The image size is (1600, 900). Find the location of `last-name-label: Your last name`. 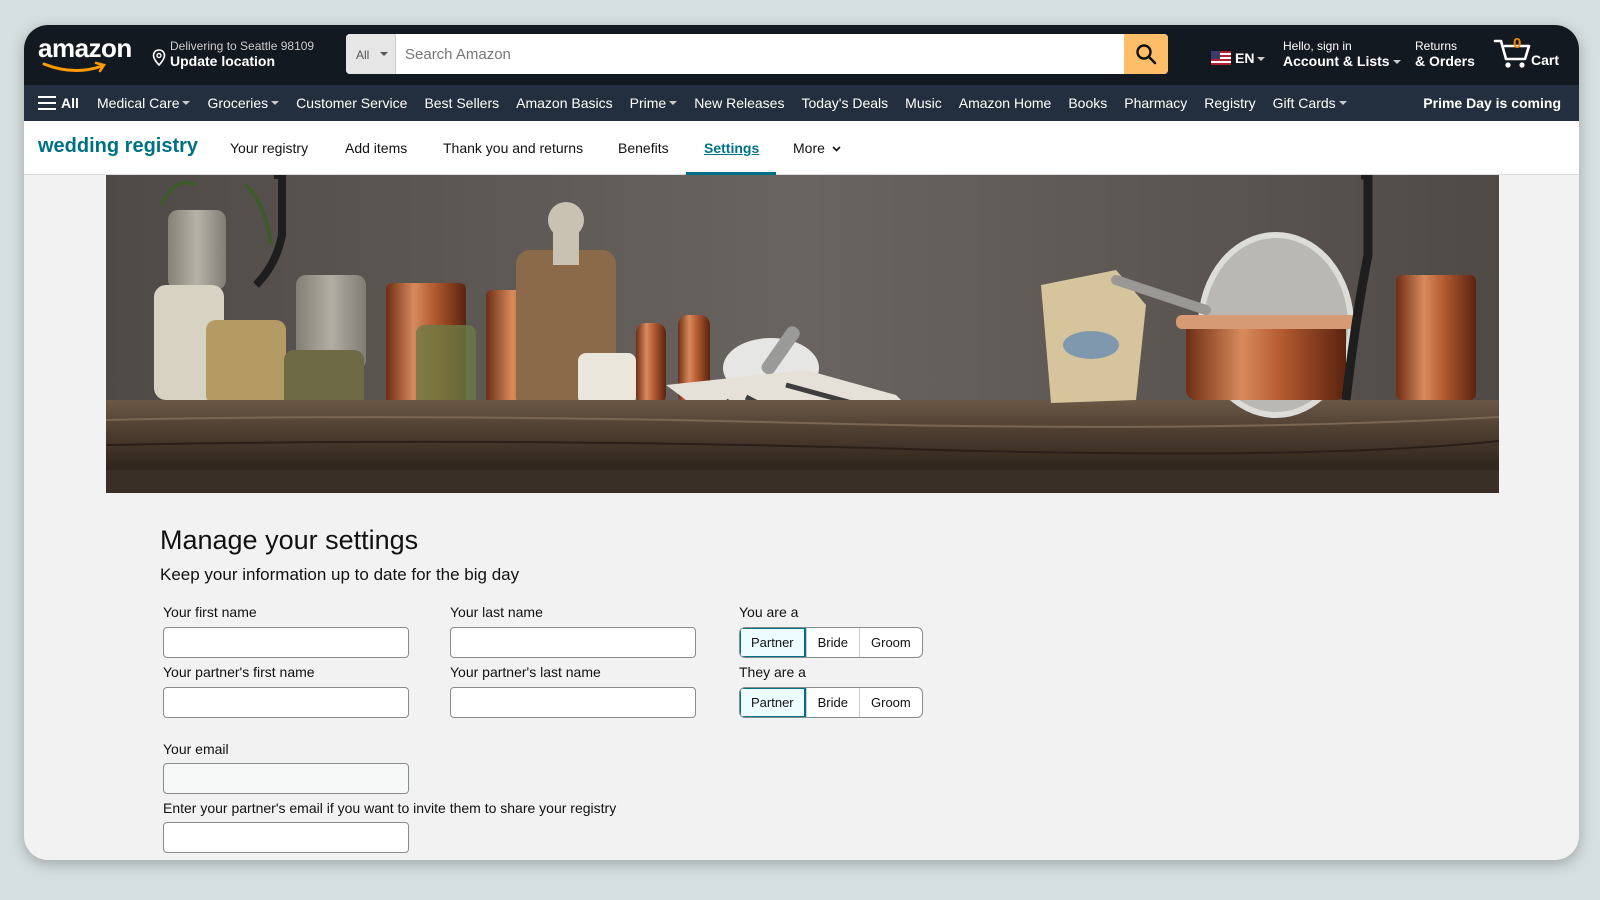

last-name-label: Your last name is located at coordinates (496, 612).